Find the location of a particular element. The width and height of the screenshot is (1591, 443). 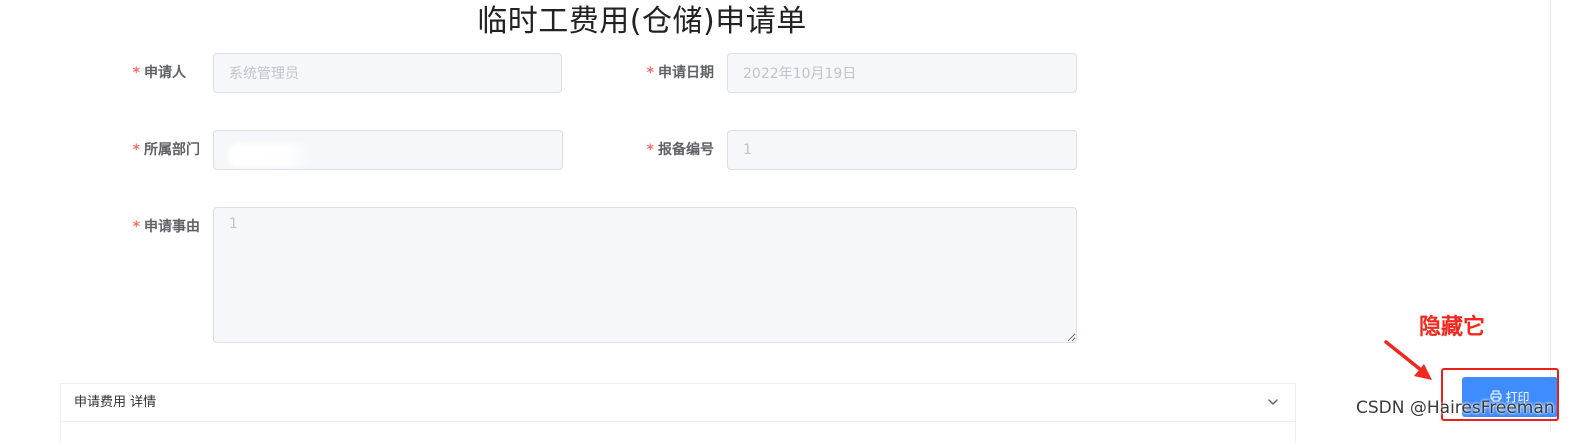

reason-label-text: 申请事由 is located at coordinates (172, 227).